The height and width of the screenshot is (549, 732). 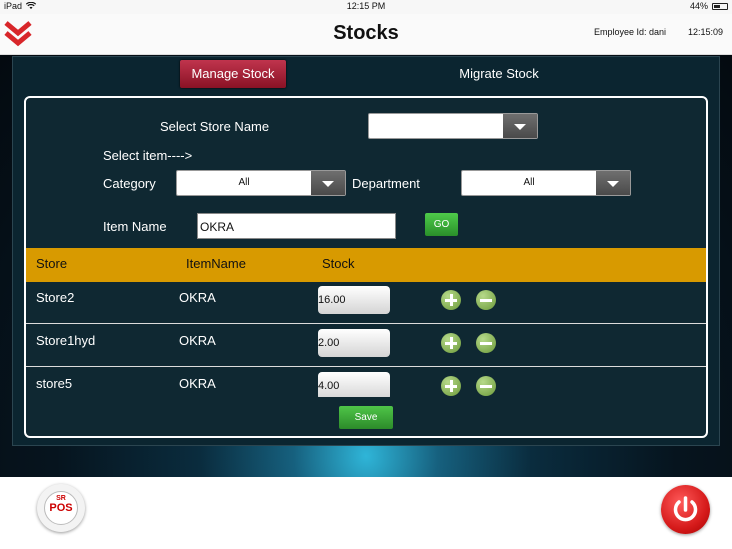 What do you see at coordinates (529, 182) in the screenshot?
I see `department-select-value: All` at bounding box center [529, 182].